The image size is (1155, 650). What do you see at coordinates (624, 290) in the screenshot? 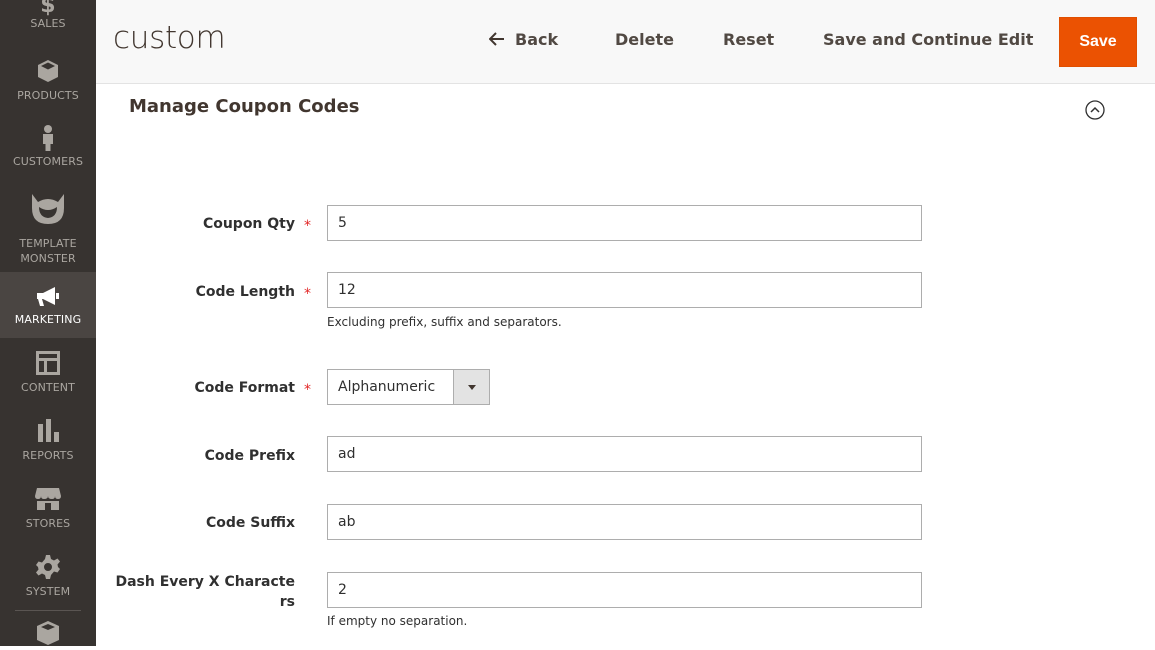
I see `code-length-input` at bounding box center [624, 290].